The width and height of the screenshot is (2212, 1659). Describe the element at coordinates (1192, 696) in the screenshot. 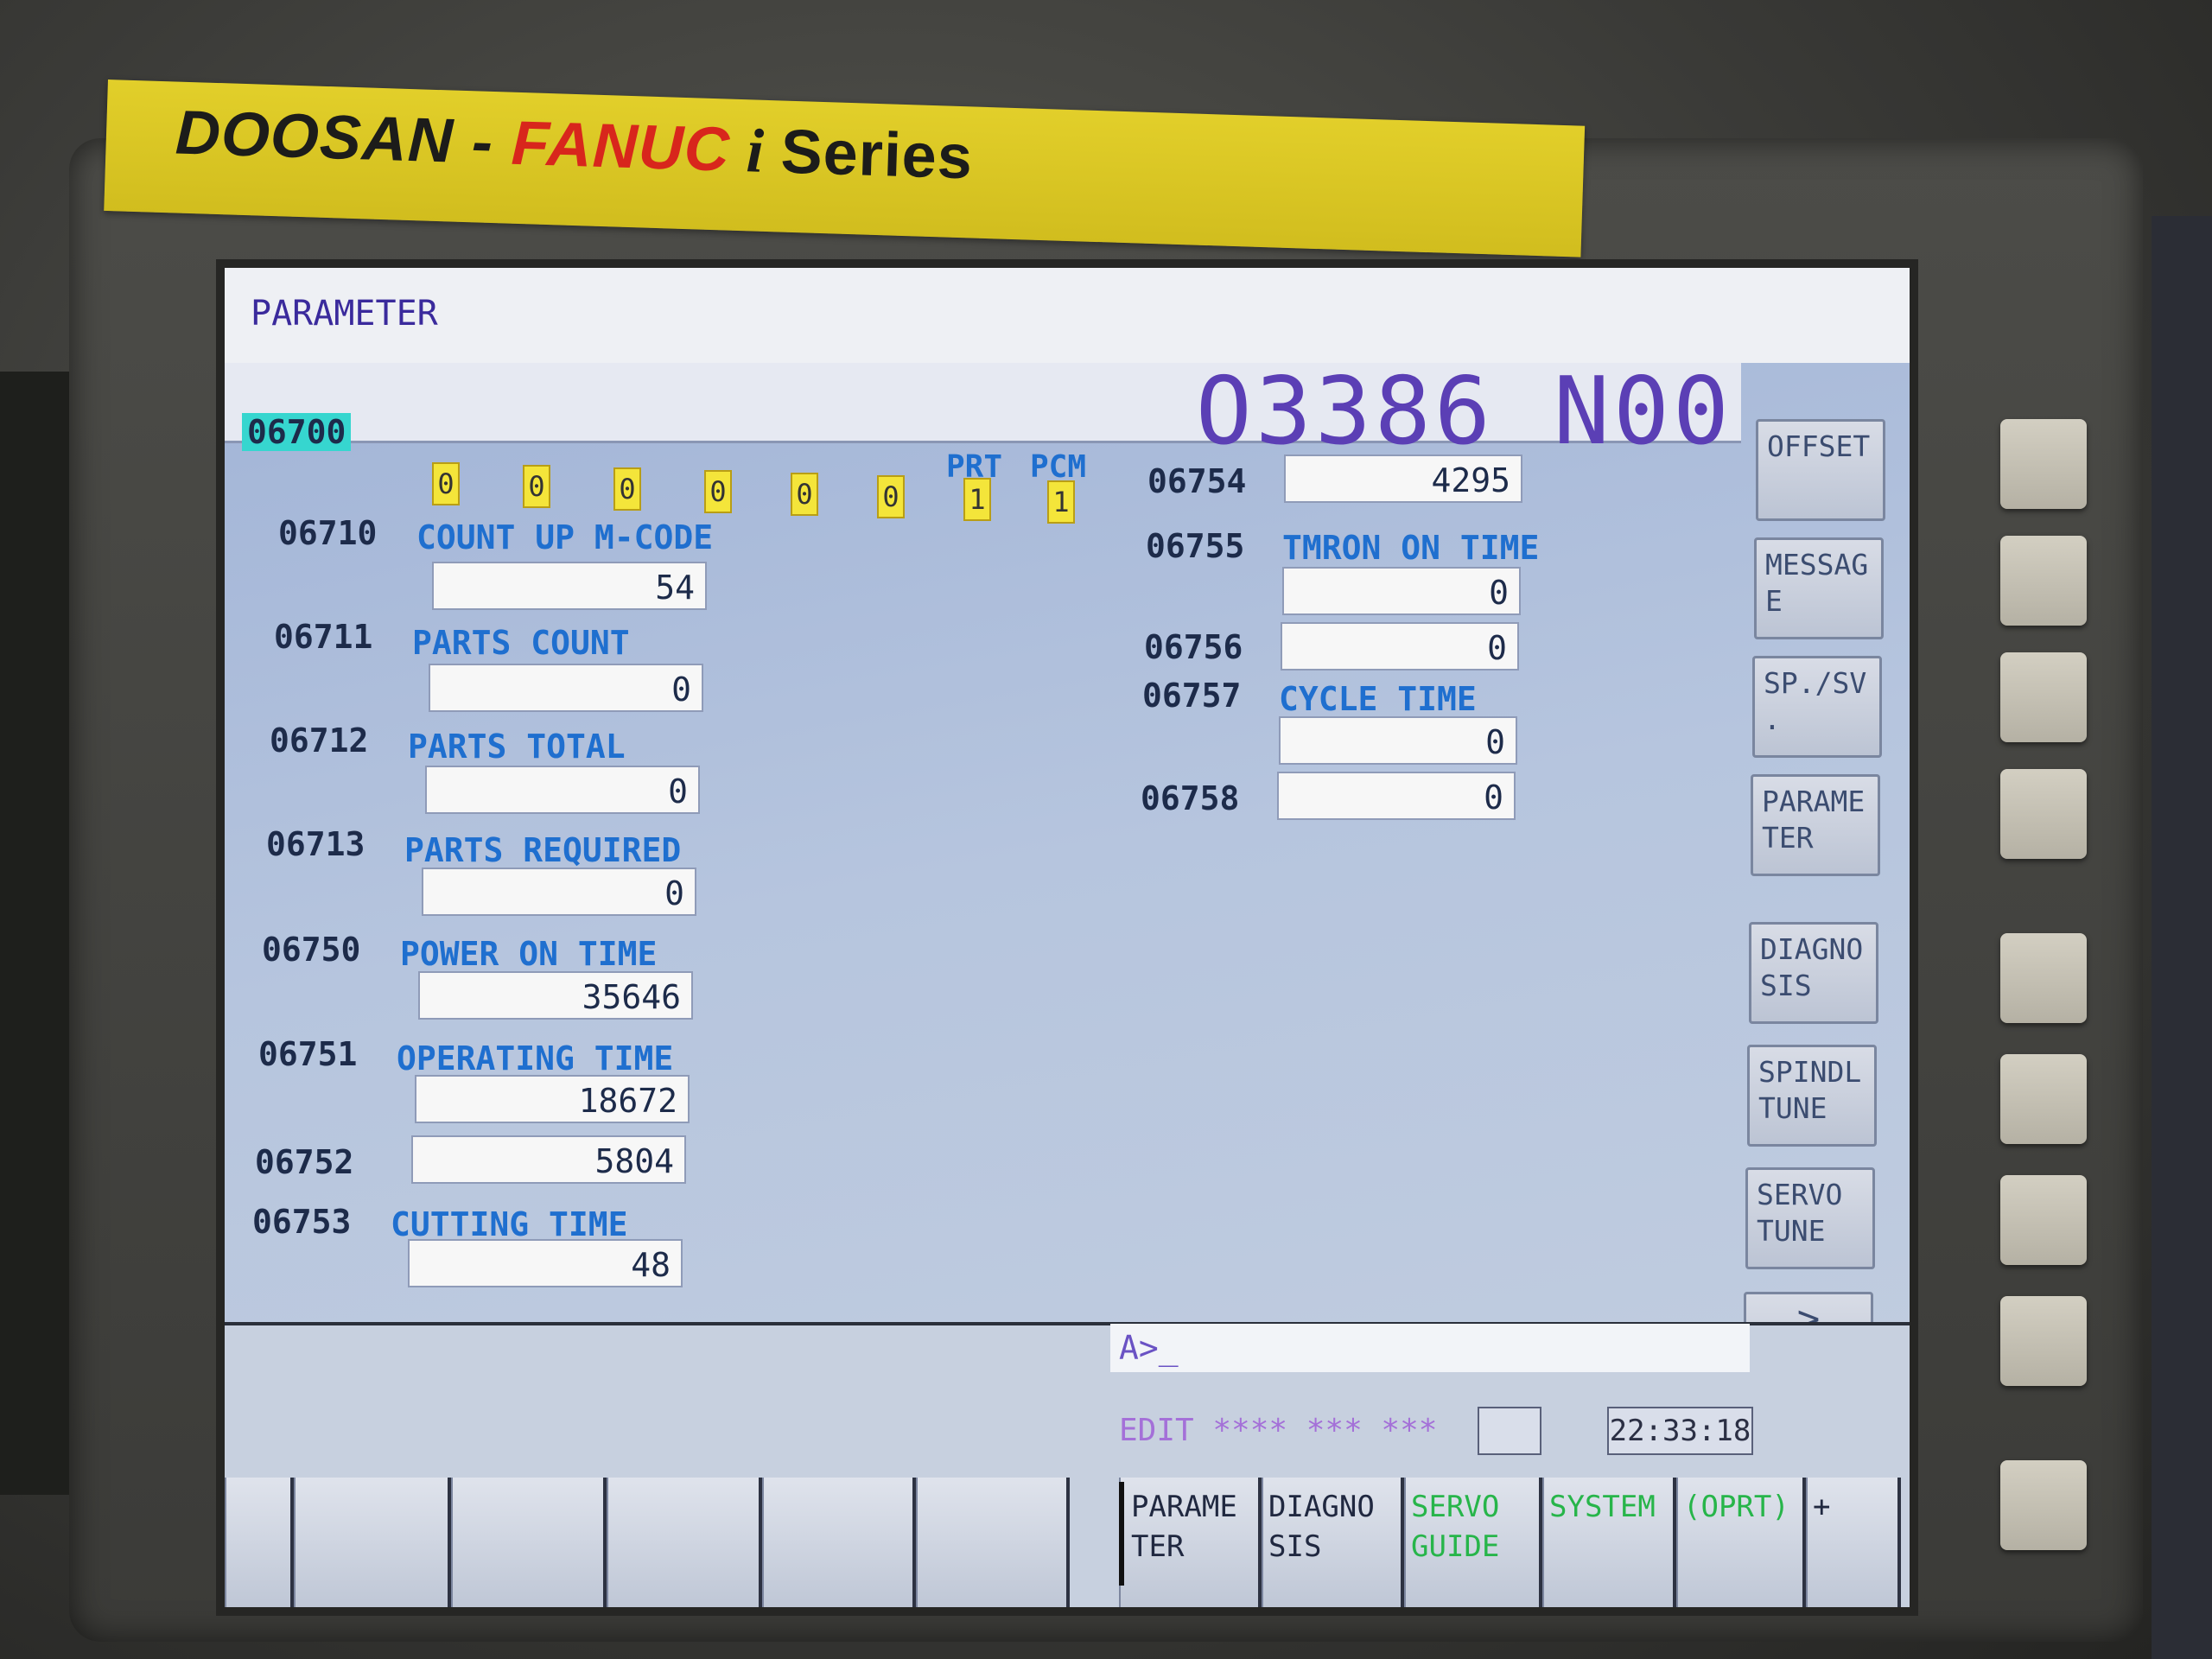

I see `param-number: 06757` at that location.